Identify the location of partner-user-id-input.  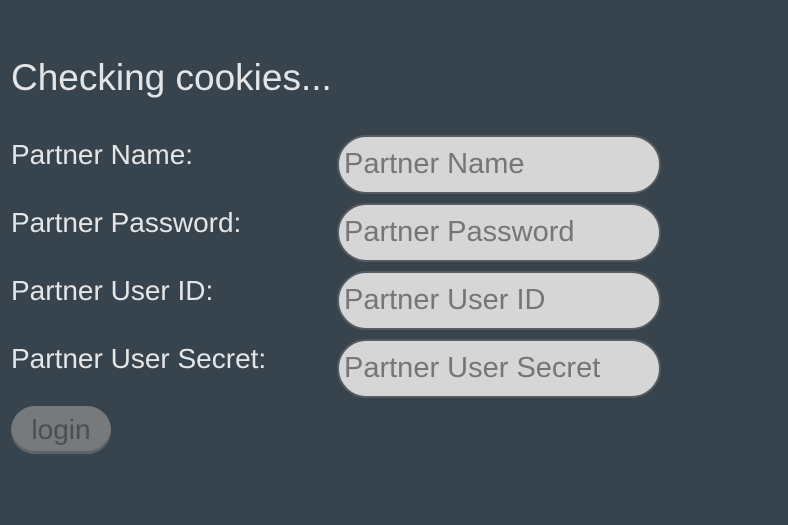
(499, 300).